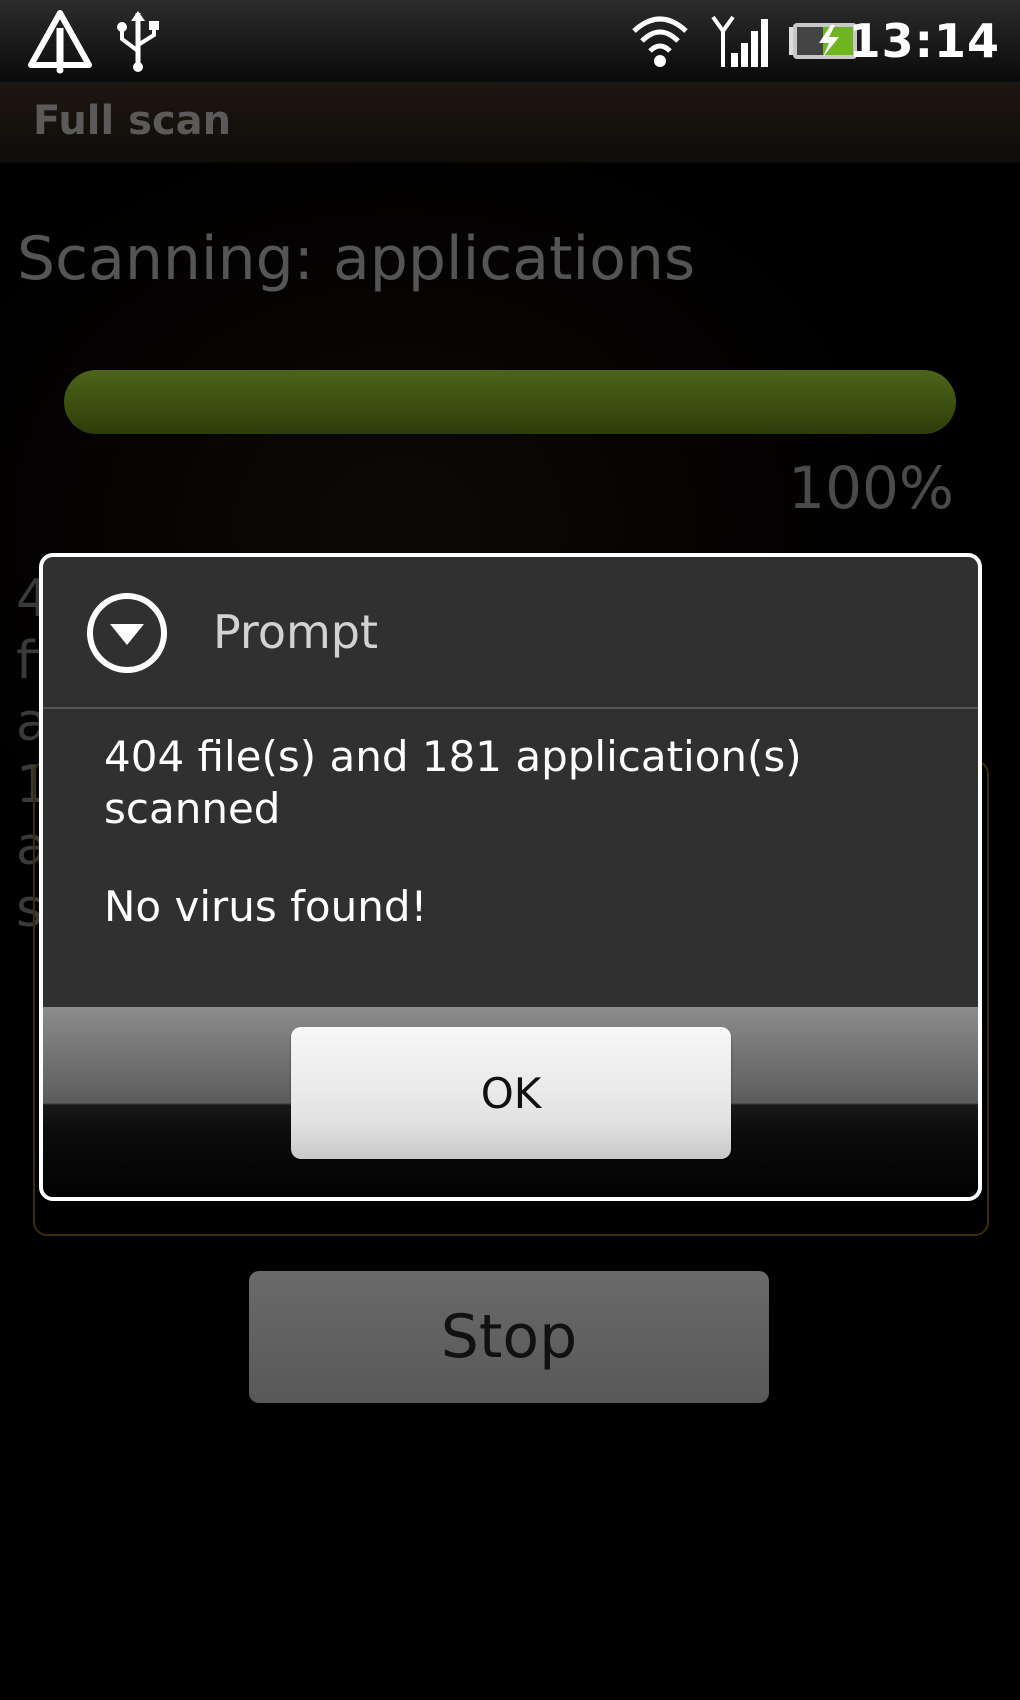 This screenshot has height=1700, width=1020. I want to click on scan-progress-percent: 100%, so click(871, 488).